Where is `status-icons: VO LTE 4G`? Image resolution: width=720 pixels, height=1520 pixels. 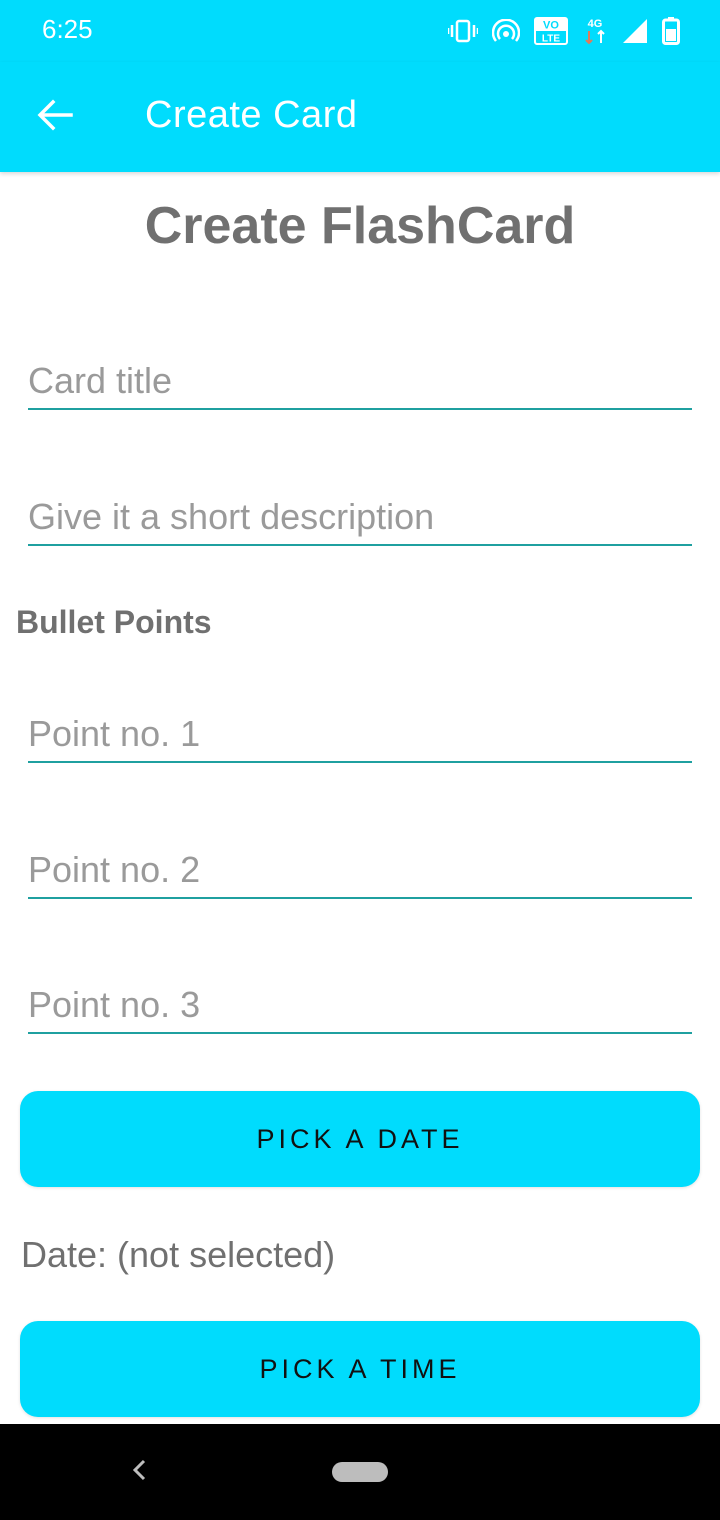
status-icons: VO LTE 4G is located at coordinates (564, 31).